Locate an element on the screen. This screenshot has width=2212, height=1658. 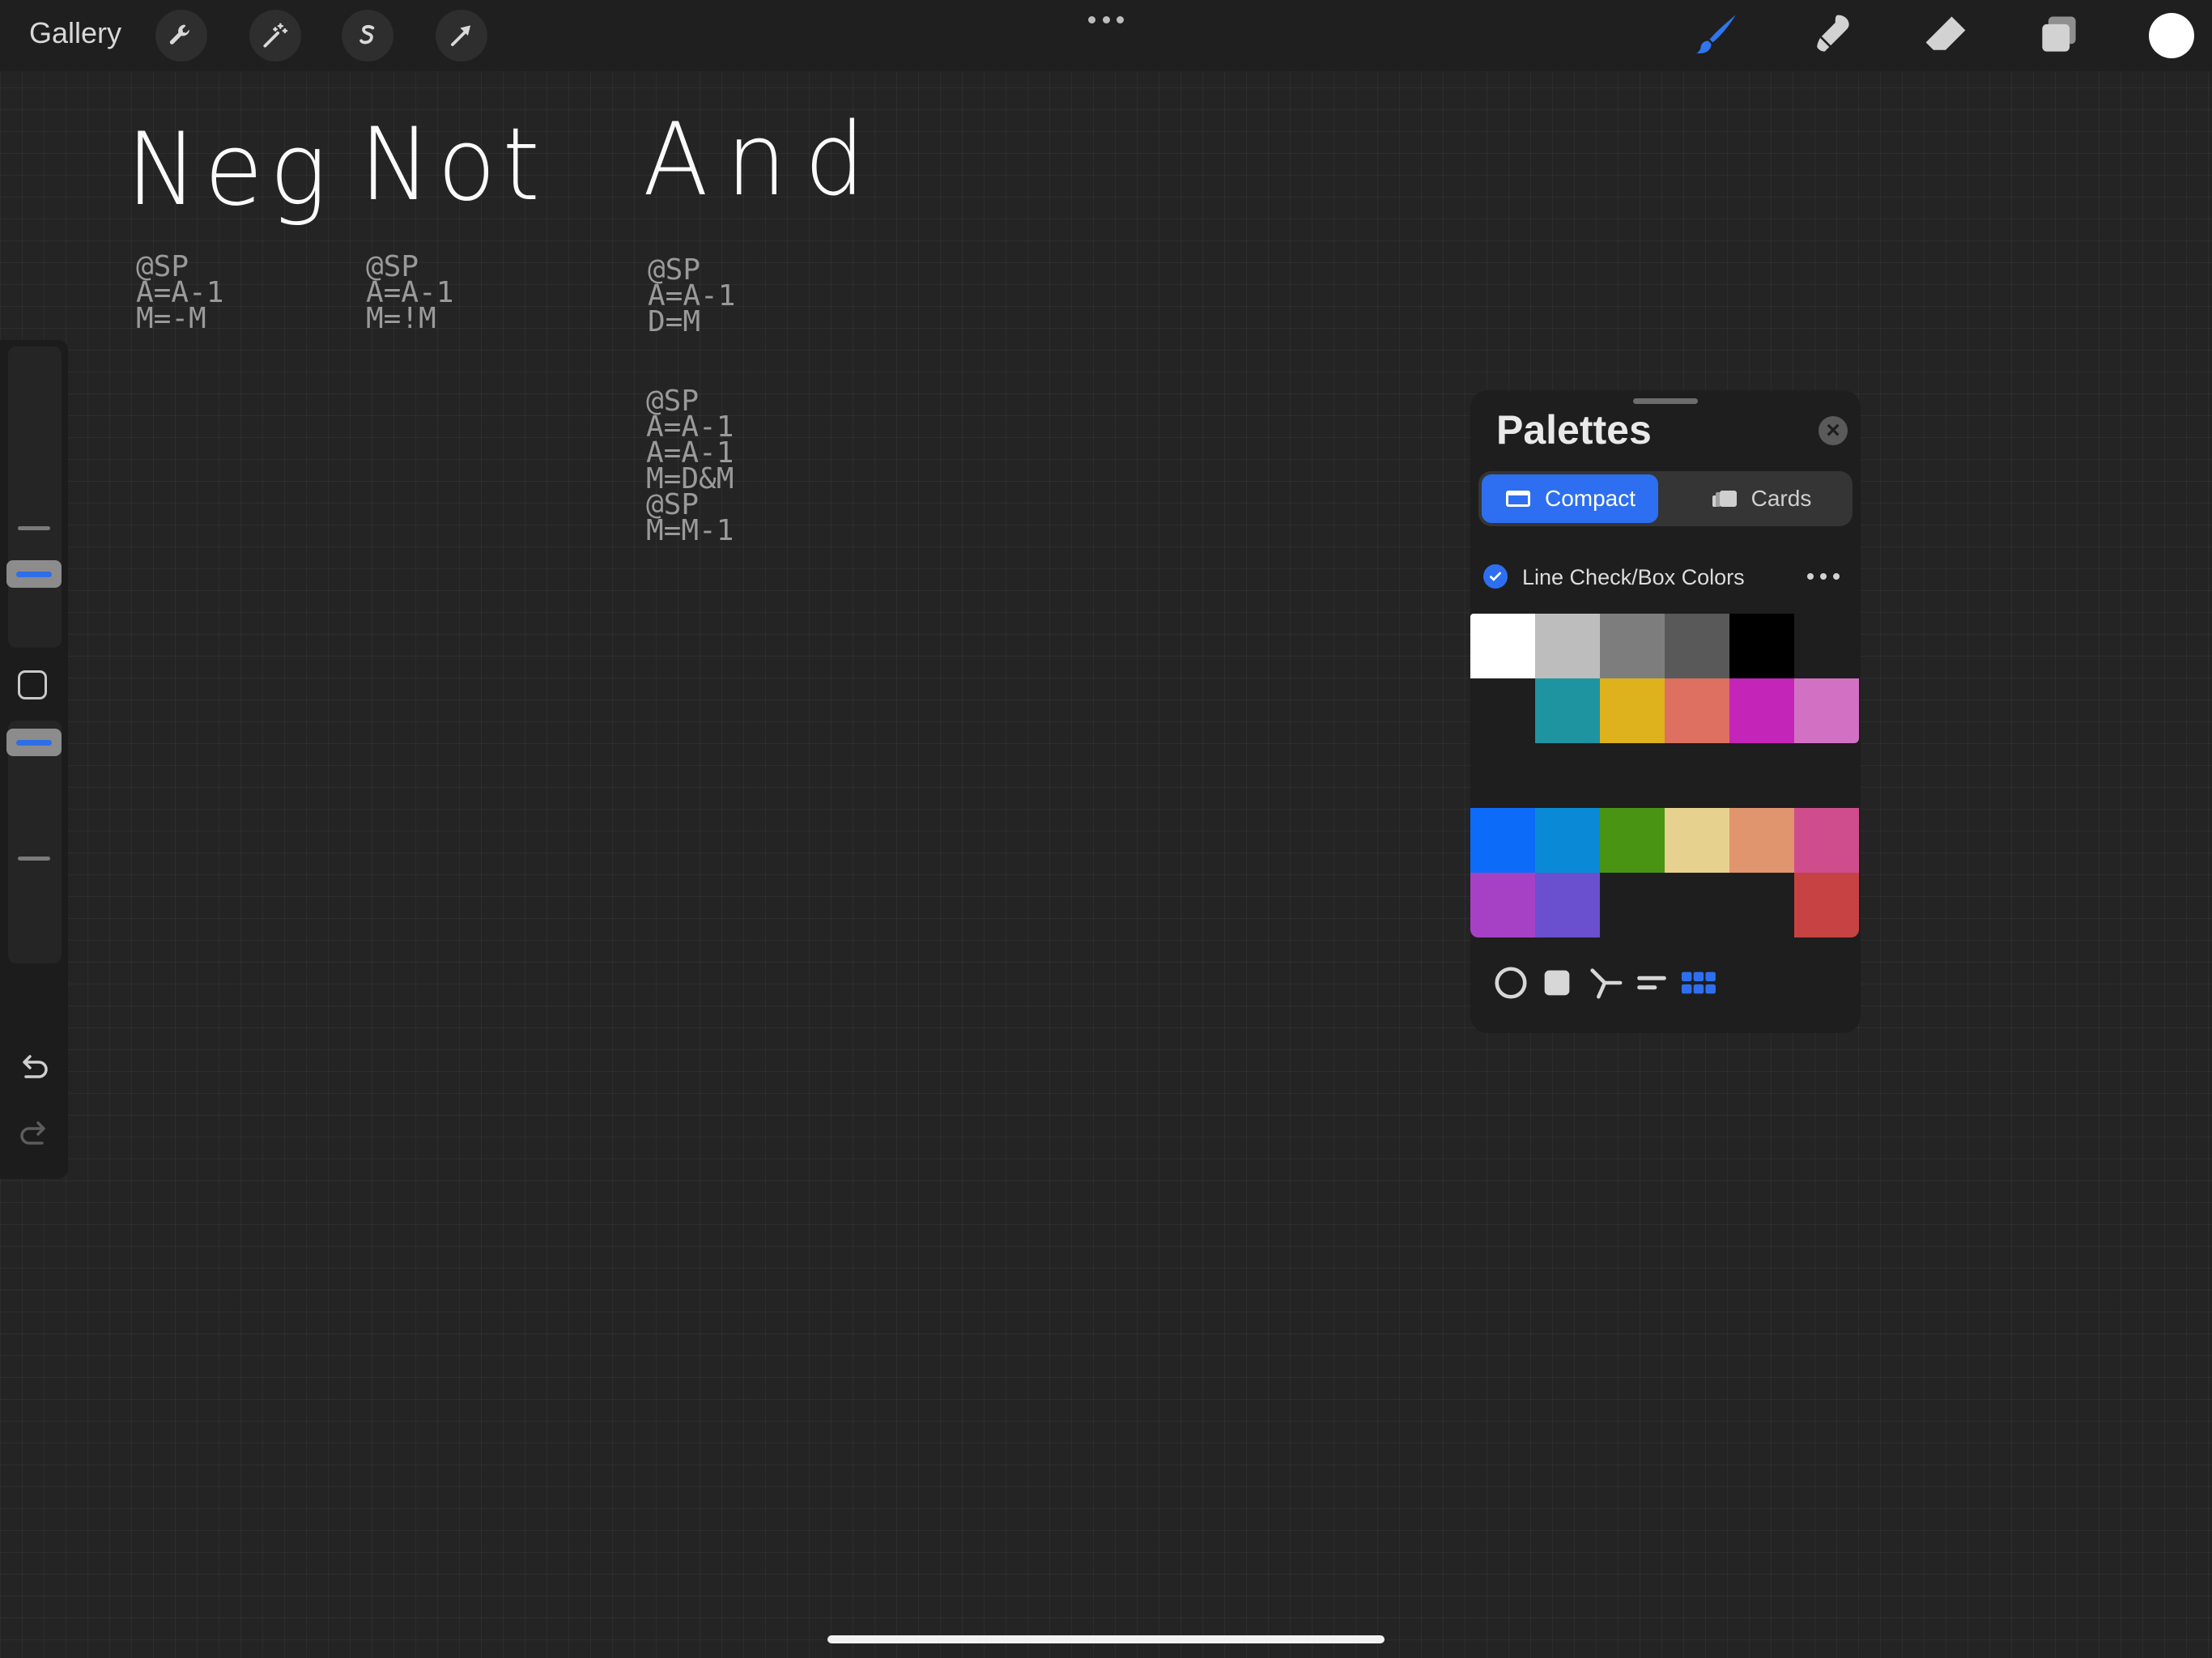
undo-icon is located at coordinates (36, 1066).